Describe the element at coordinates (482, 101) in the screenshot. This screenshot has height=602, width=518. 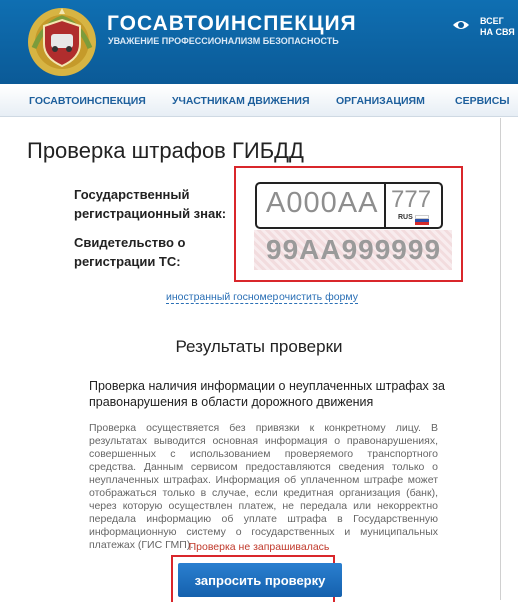
I see `nav-item-services: СЕРВИСЫ` at that location.